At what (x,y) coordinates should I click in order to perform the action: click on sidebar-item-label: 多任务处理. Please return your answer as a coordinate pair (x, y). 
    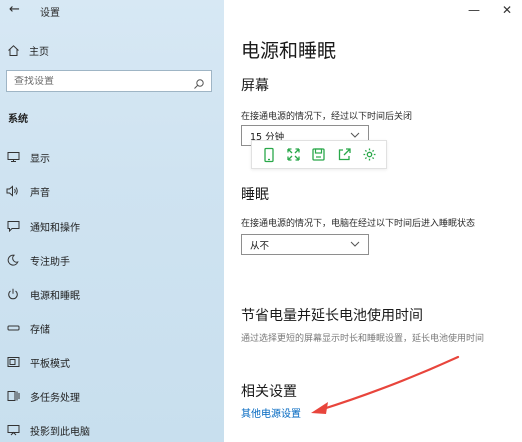
    Looking at the image, I should click on (55, 398).